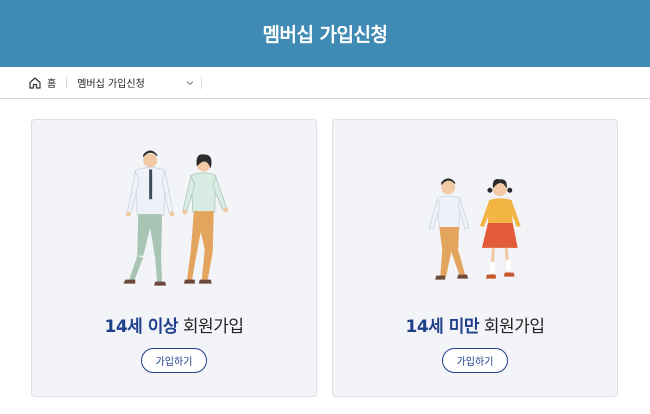 Image resolution: width=650 pixels, height=414 pixels. What do you see at coordinates (176, 218) in the screenshot?
I see `adult-couple-illustration` at bounding box center [176, 218].